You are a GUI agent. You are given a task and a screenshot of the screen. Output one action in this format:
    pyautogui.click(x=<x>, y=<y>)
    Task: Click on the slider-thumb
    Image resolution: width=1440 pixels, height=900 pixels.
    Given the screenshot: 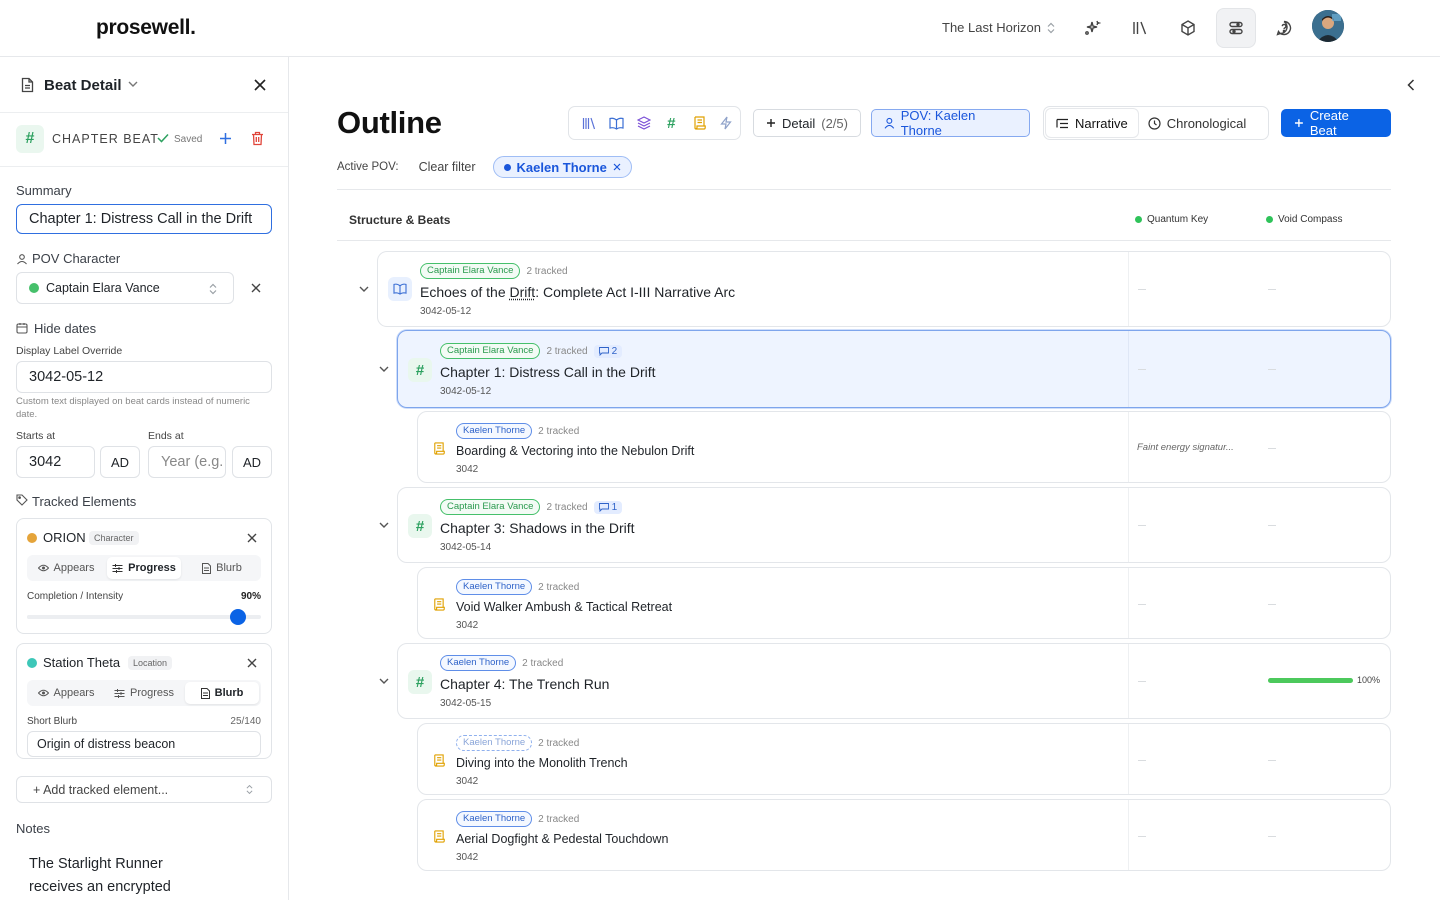 What is the action you would take?
    pyautogui.click(x=237, y=617)
    